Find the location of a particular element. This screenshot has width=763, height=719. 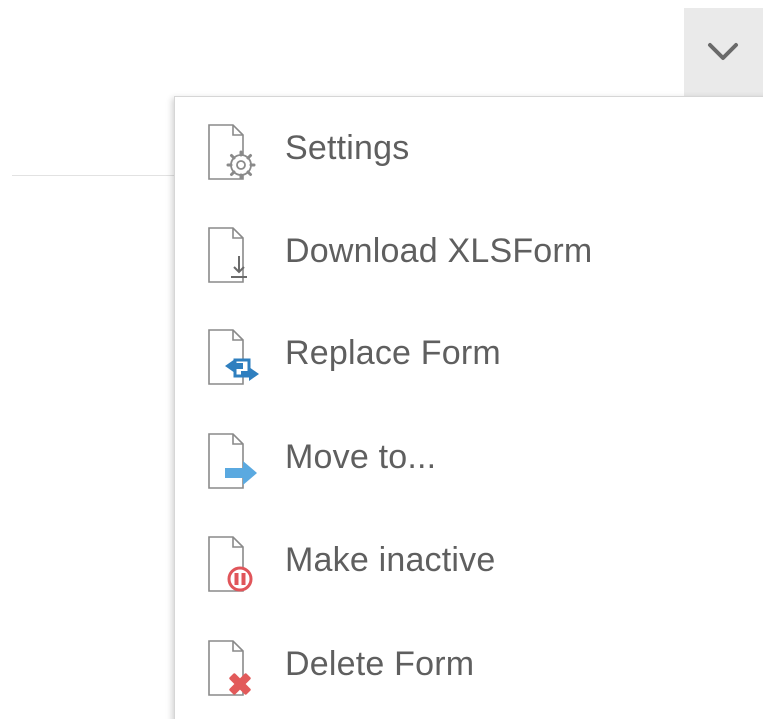

menu-item-label: Download XLSForm is located at coordinates (439, 251).